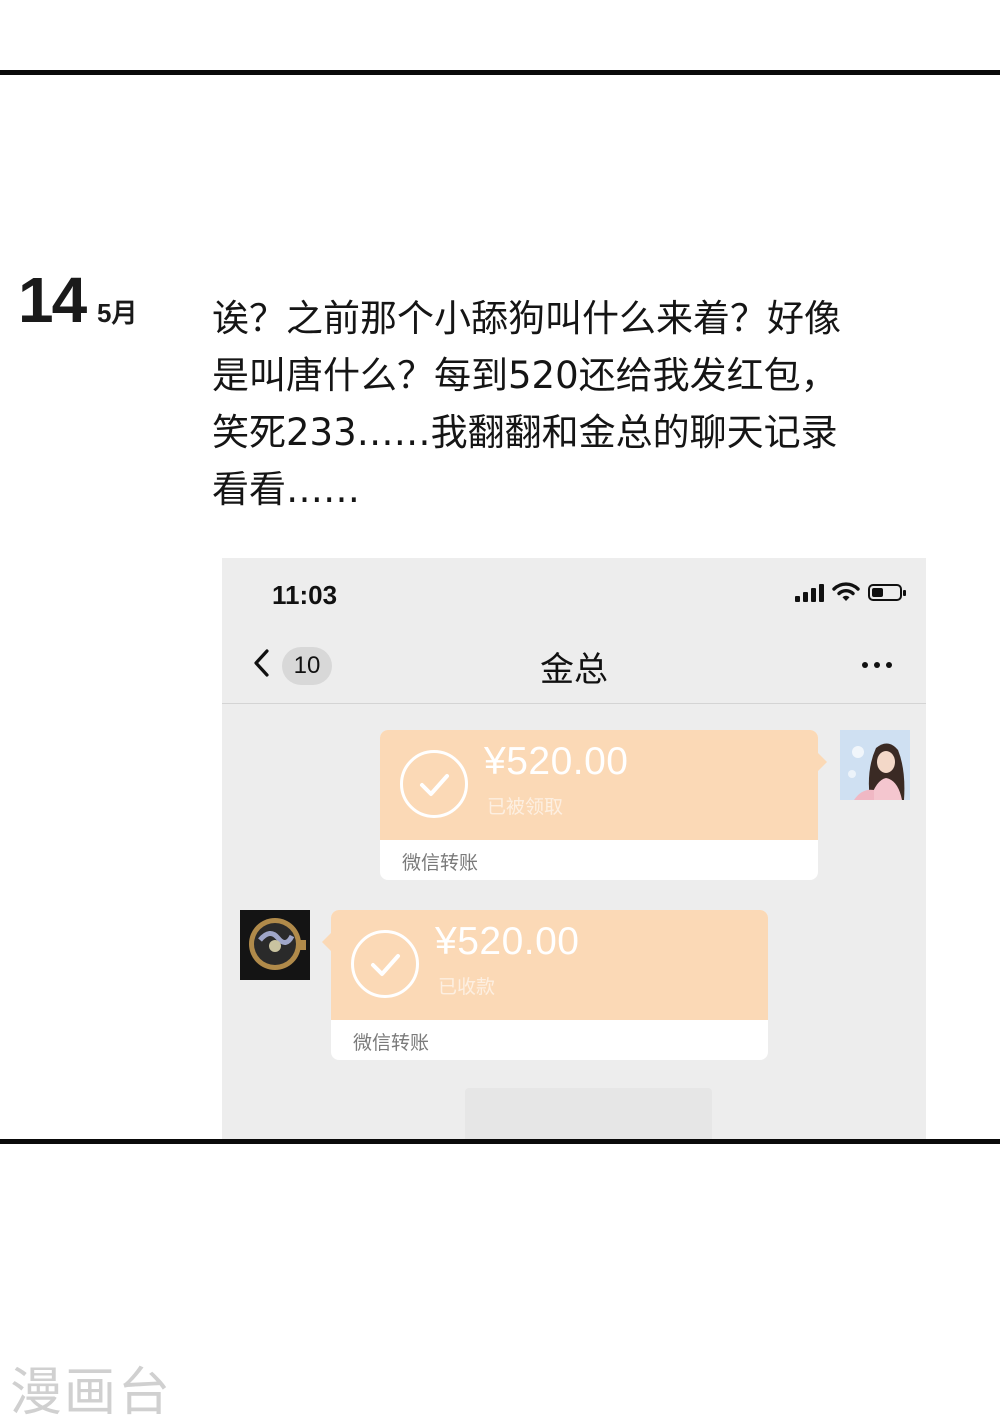  I want to click on transfer-message-sent: ¥520.00 已被领取 微信转账, so click(599, 805).